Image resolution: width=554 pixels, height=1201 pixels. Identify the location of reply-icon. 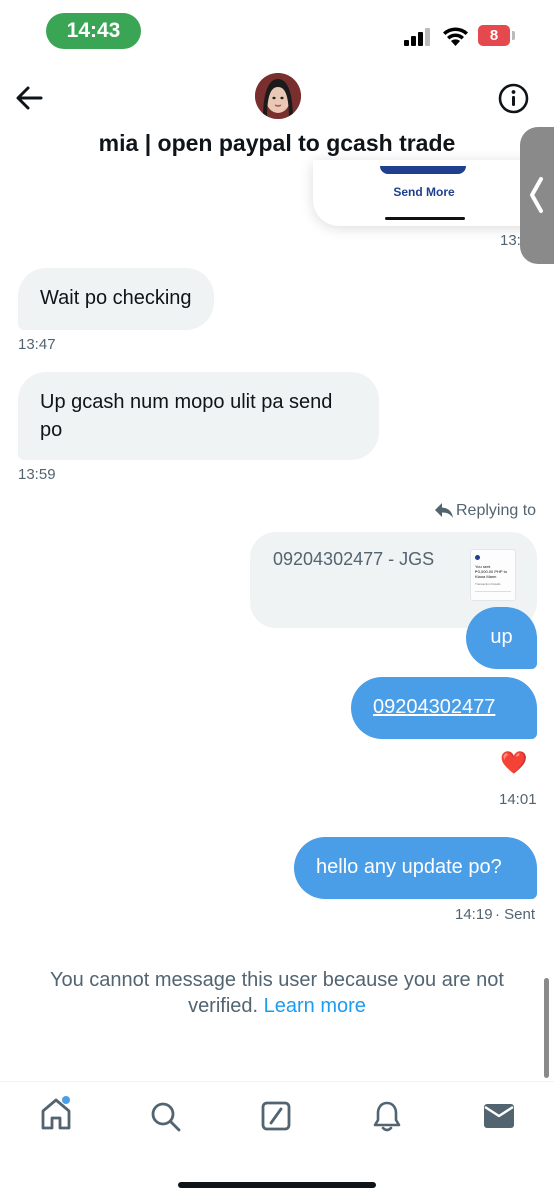
(444, 510).